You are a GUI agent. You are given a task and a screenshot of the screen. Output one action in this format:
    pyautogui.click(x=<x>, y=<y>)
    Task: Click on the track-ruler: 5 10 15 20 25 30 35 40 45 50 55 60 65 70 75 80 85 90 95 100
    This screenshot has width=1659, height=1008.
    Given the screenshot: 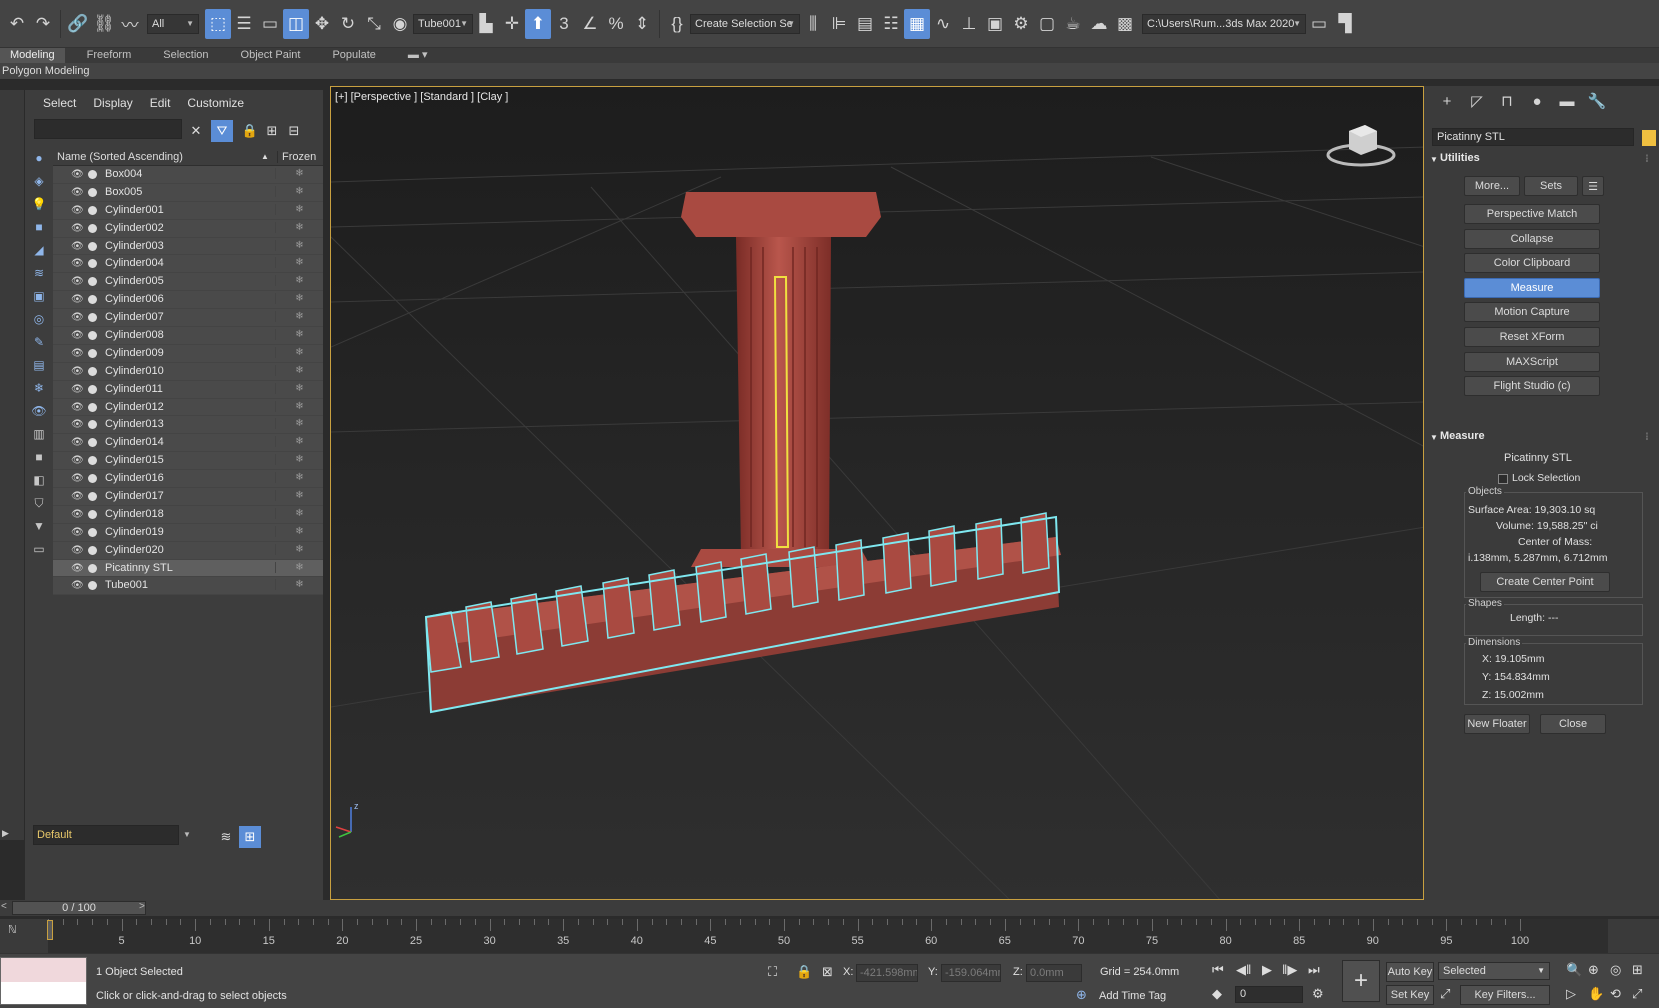 What is the action you would take?
    pyautogui.click(x=828, y=936)
    